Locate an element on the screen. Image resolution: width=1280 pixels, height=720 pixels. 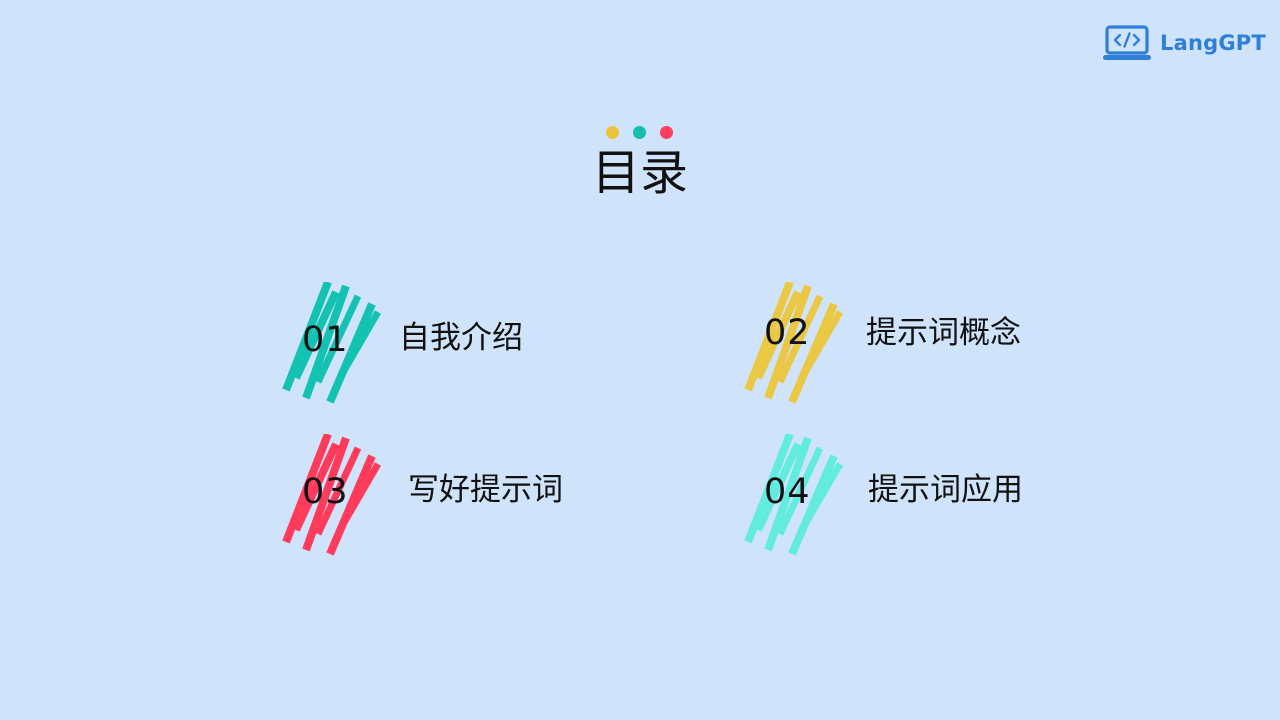
toc-item-03: 03 写好提示词 is located at coordinates (490, 496).